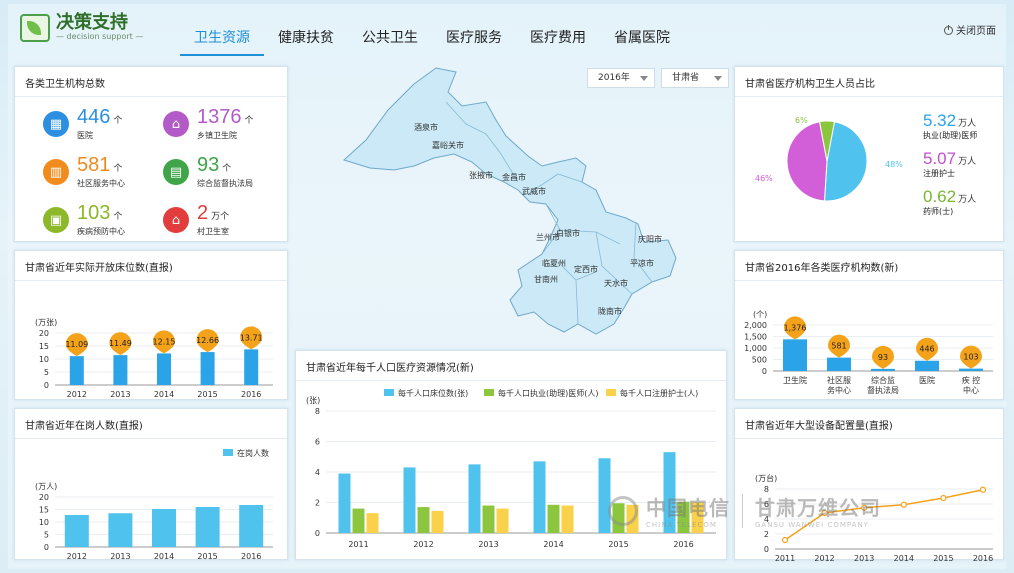 The width and height of the screenshot is (1014, 573). Describe the element at coordinates (642, 263) in the screenshot. I see `city-label: 平凉市` at that location.